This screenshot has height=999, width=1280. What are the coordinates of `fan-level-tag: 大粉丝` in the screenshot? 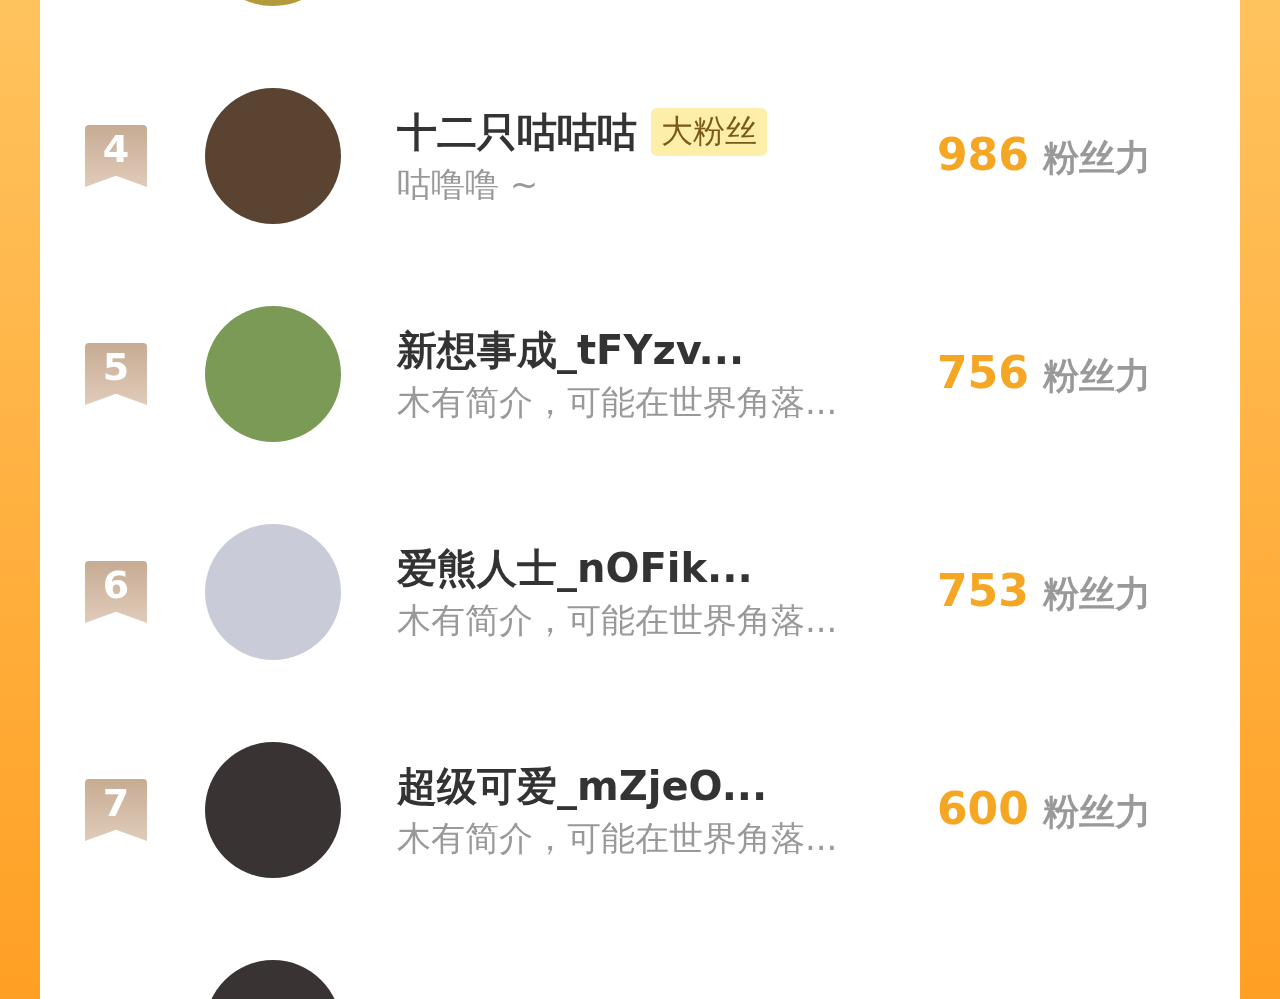 It's located at (709, 132).